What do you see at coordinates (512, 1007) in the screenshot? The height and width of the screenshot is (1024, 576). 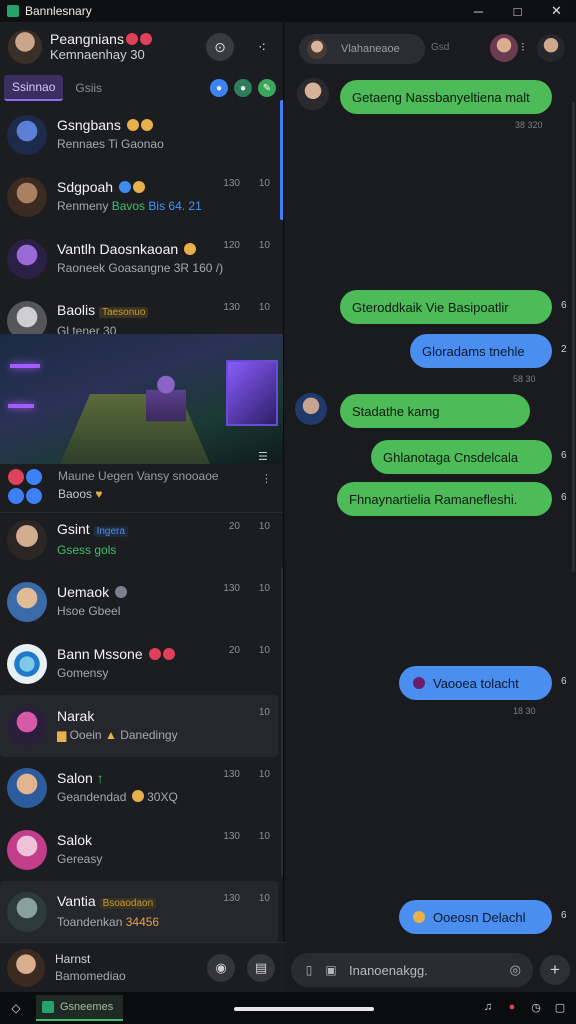 I see `notification-icon: ●` at bounding box center [512, 1007].